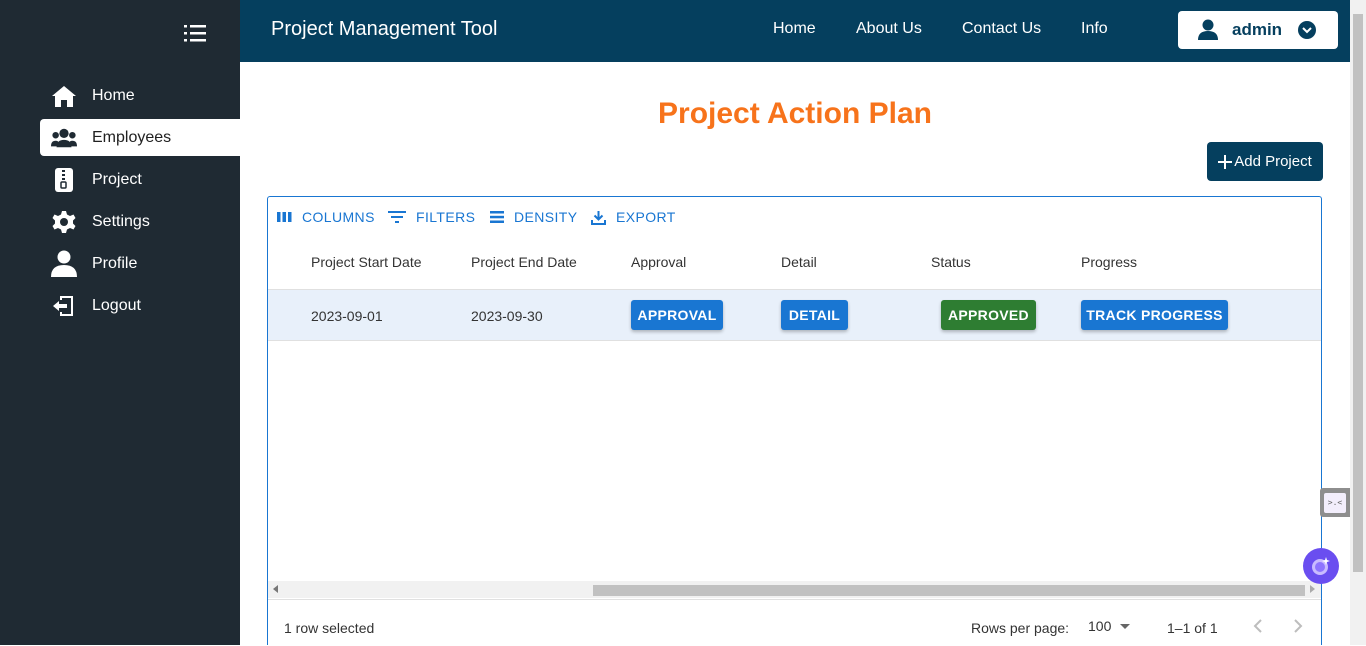  Describe the element at coordinates (814, 315) in the screenshot. I see `detail-button: DETAIL` at that location.